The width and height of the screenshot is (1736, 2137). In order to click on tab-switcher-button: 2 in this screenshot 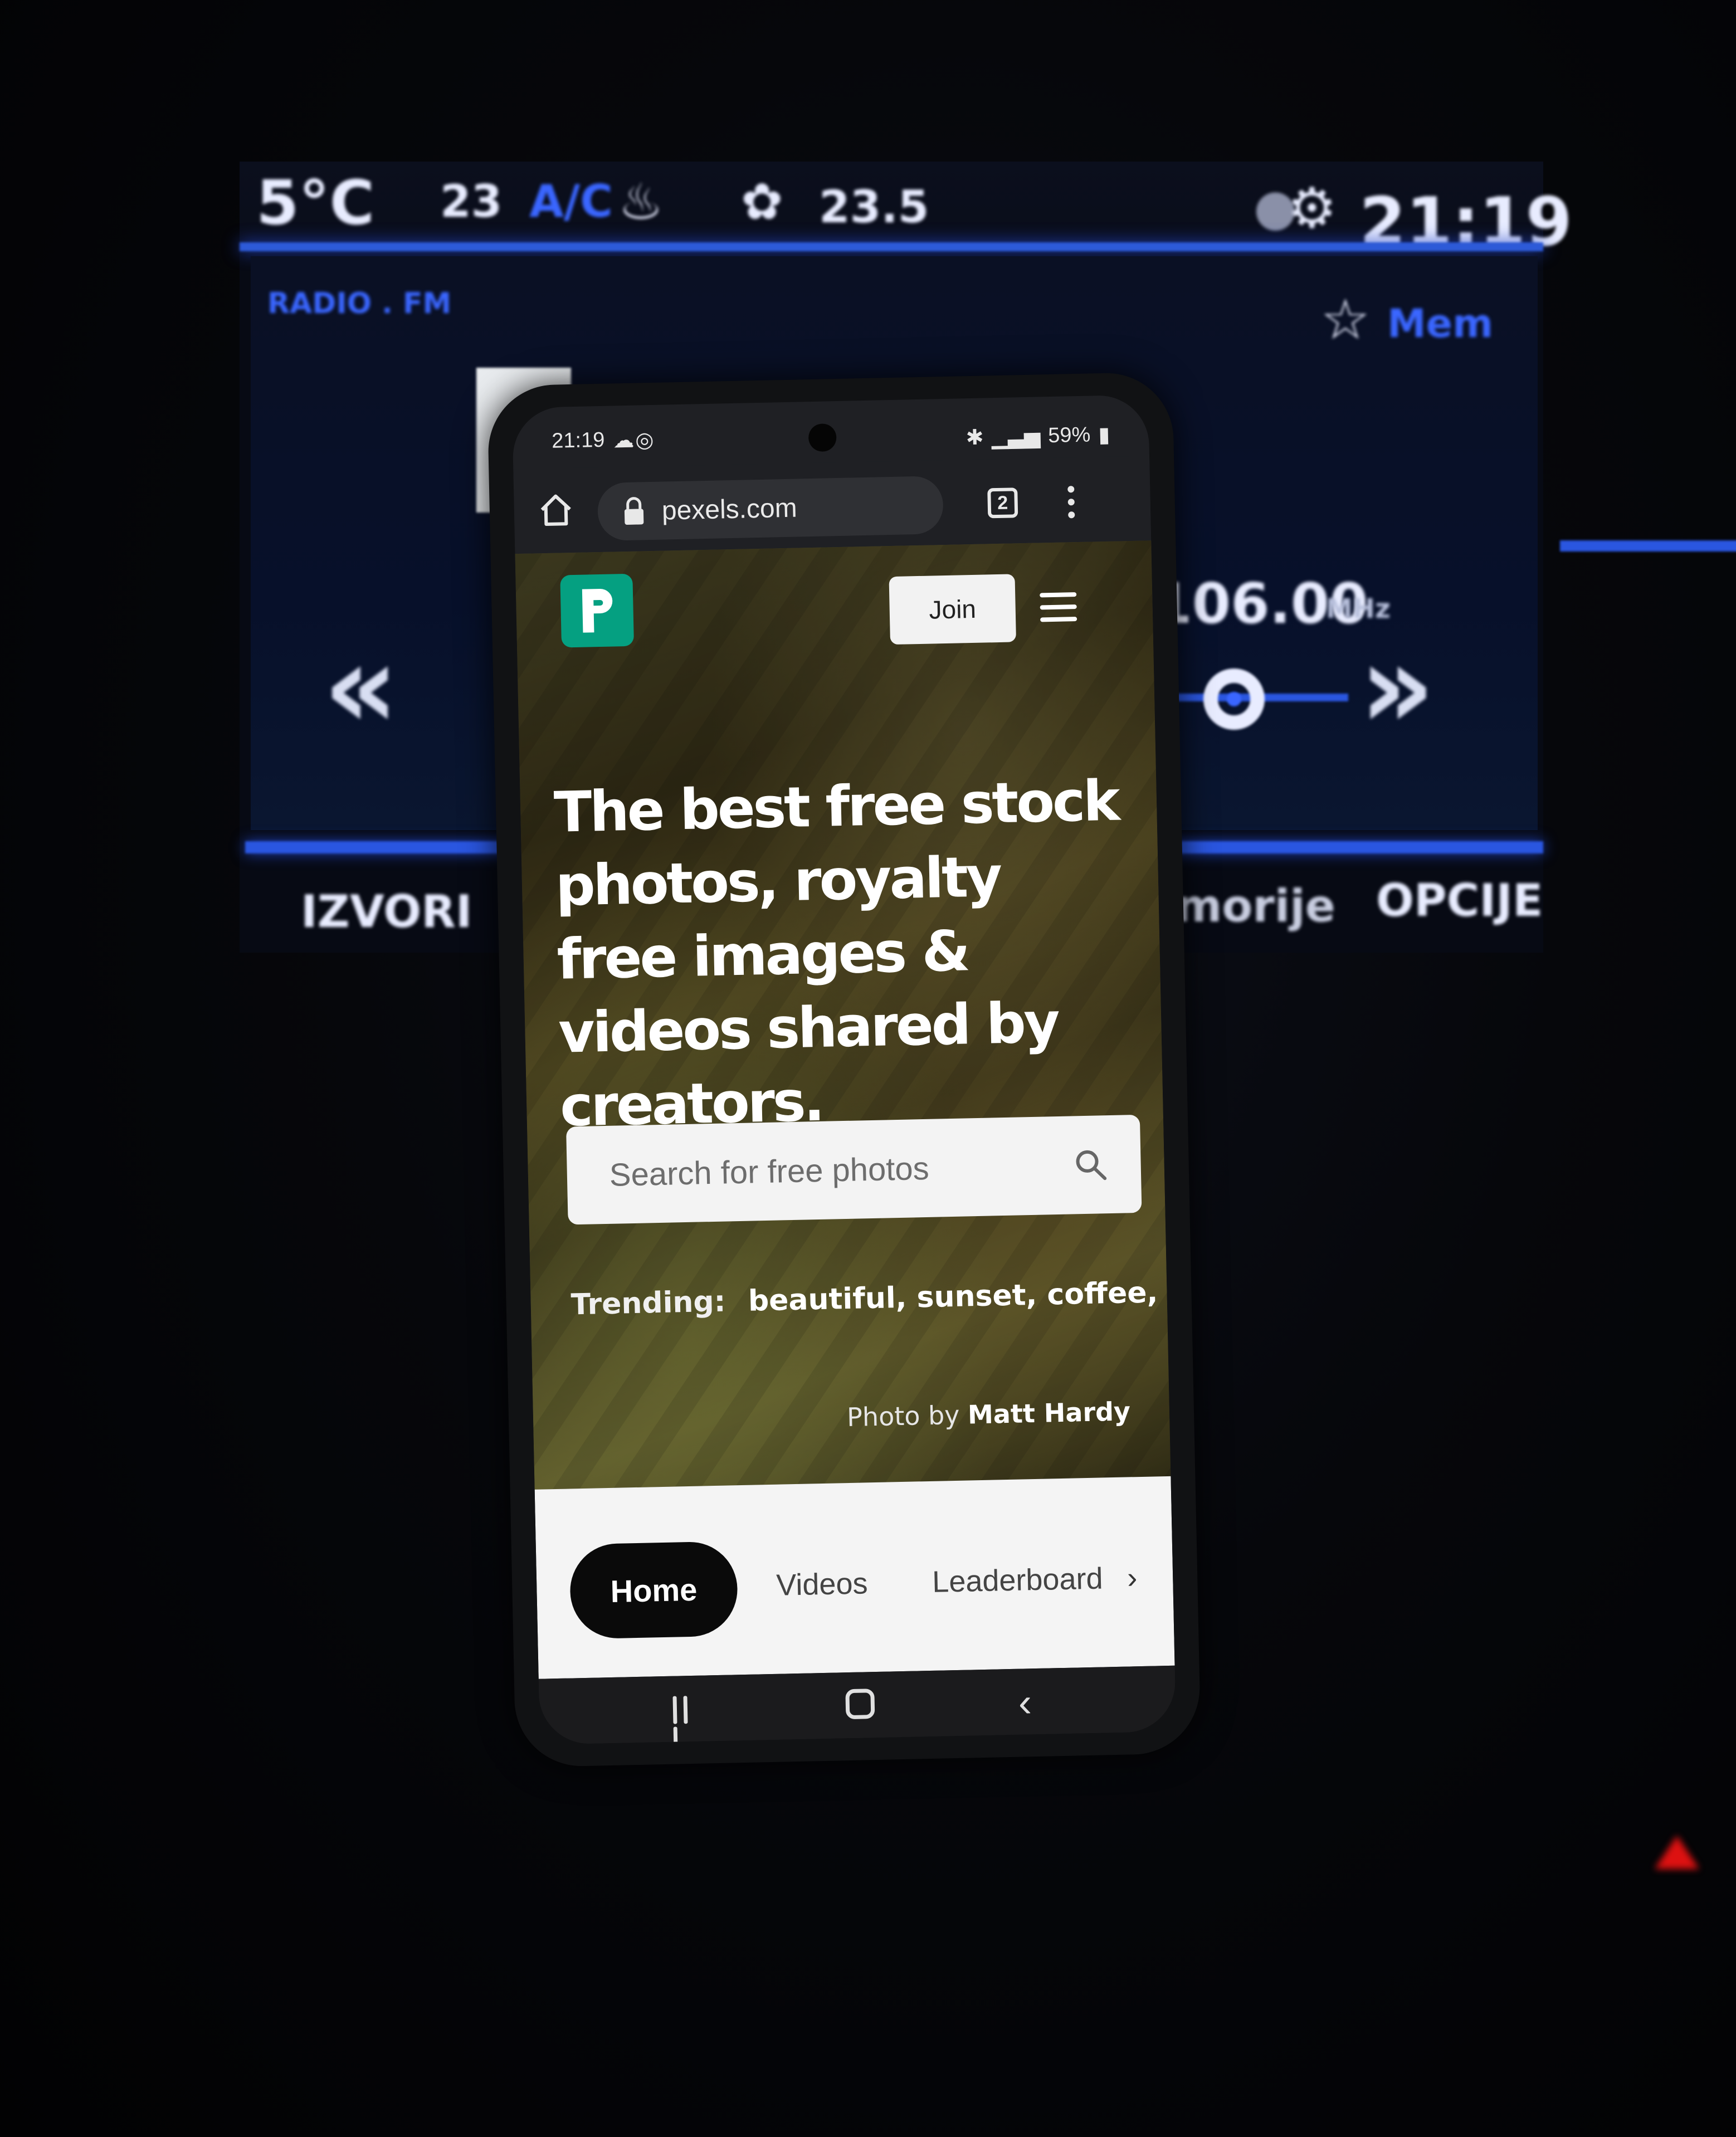, I will do `click(1003, 503)`.